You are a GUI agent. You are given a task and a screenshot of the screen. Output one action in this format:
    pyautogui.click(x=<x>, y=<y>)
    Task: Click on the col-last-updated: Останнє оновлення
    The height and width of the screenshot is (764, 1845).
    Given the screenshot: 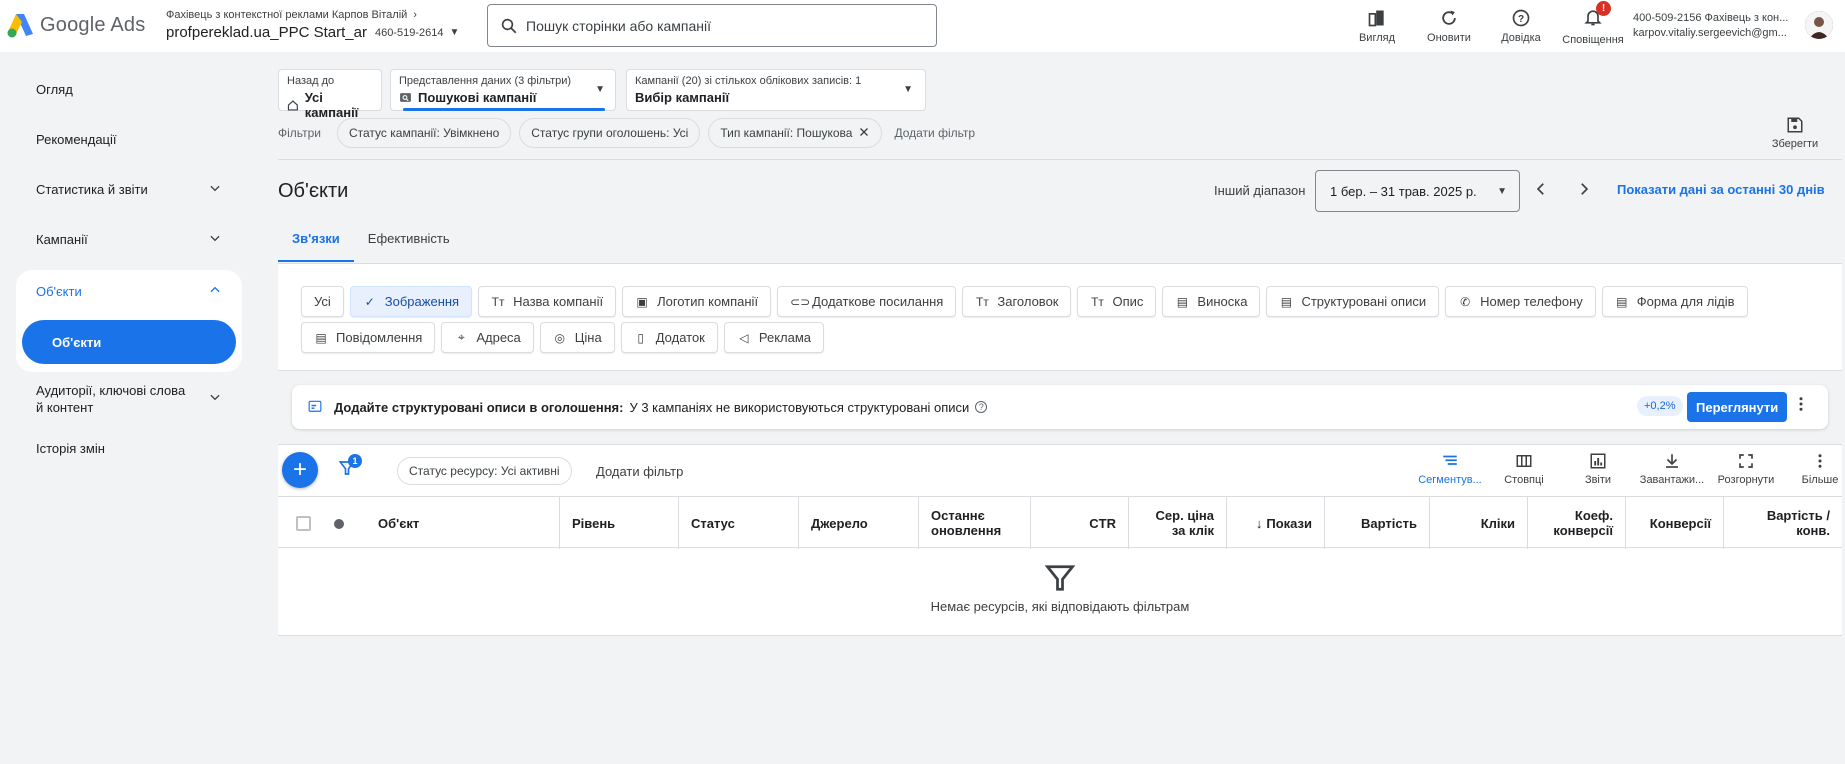 What is the action you would take?
    pyautogui.click(x=974, y=523)
    